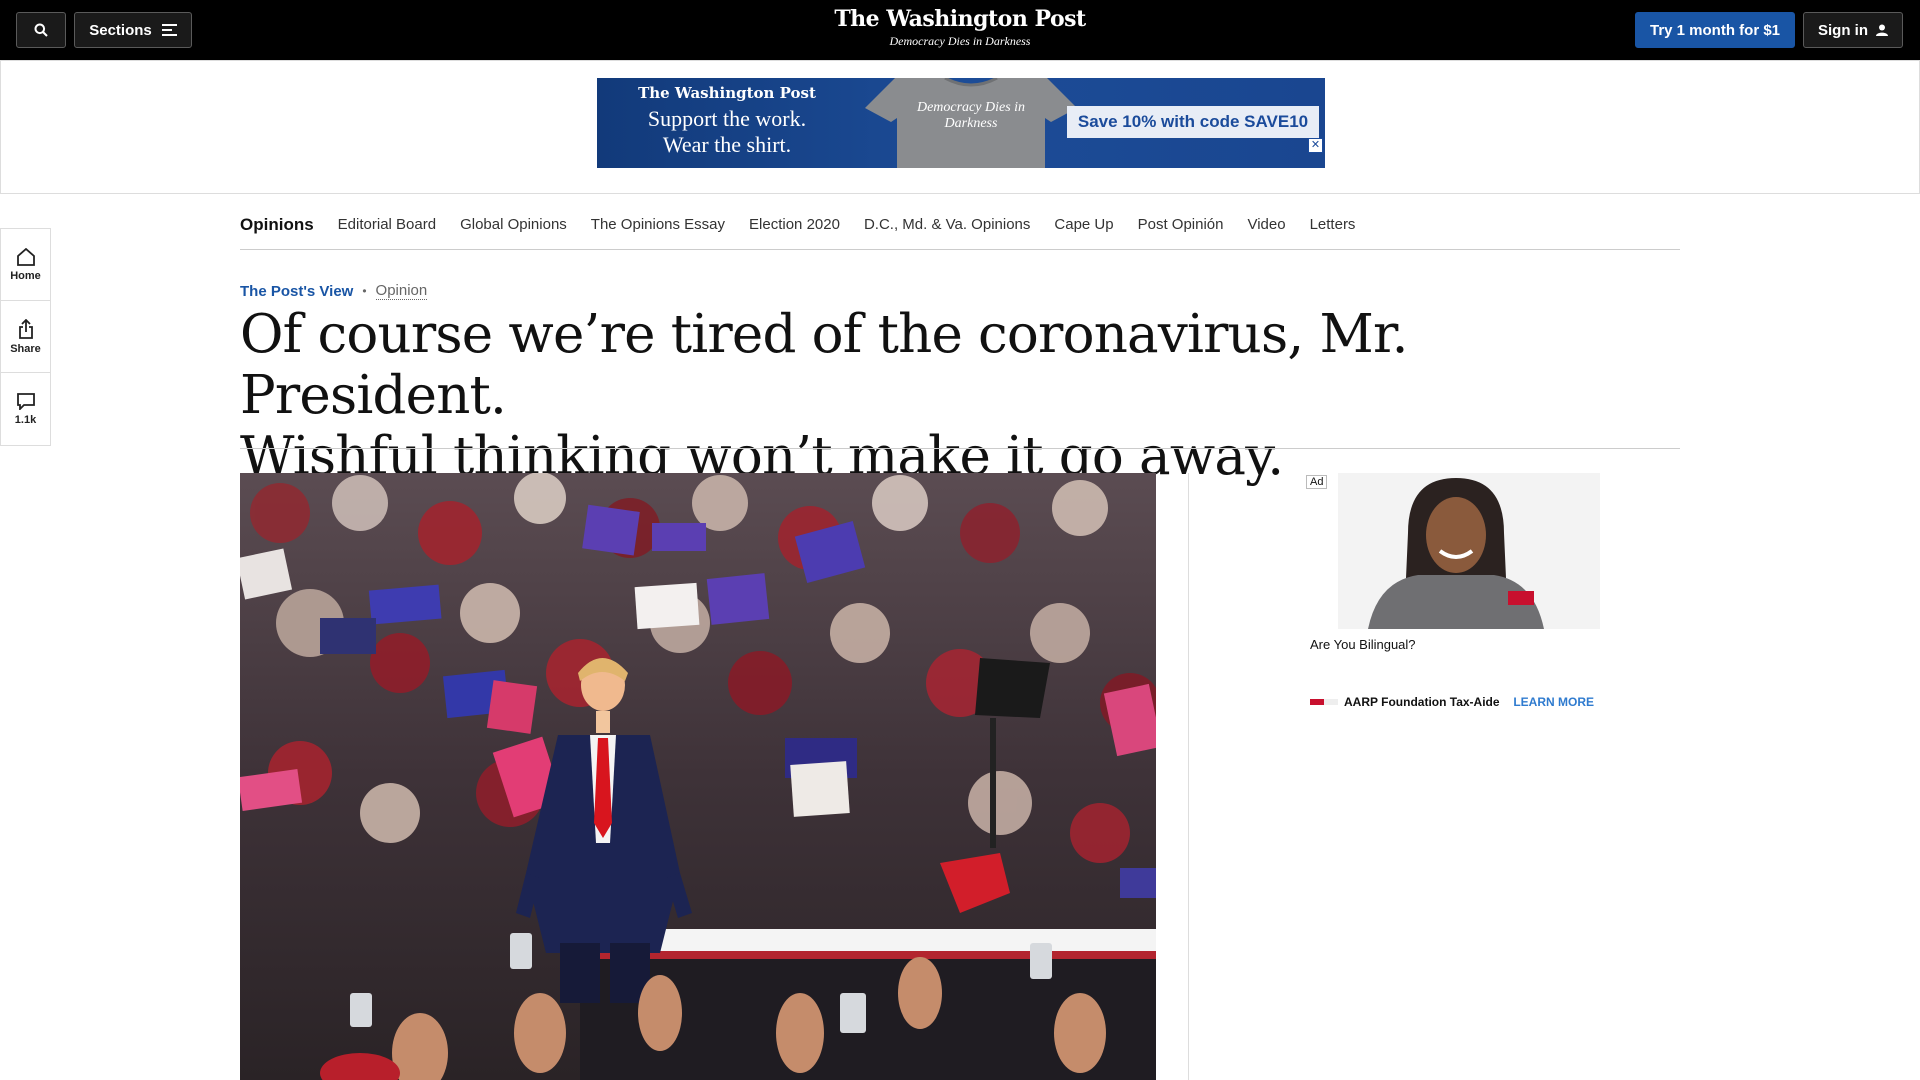 Image resolution: width=1920 pixels, height=1080 pixels. What do you see at coordinates (25, 256) in the screenshot?
I see `home-icon` at bounding box center [25, 256].